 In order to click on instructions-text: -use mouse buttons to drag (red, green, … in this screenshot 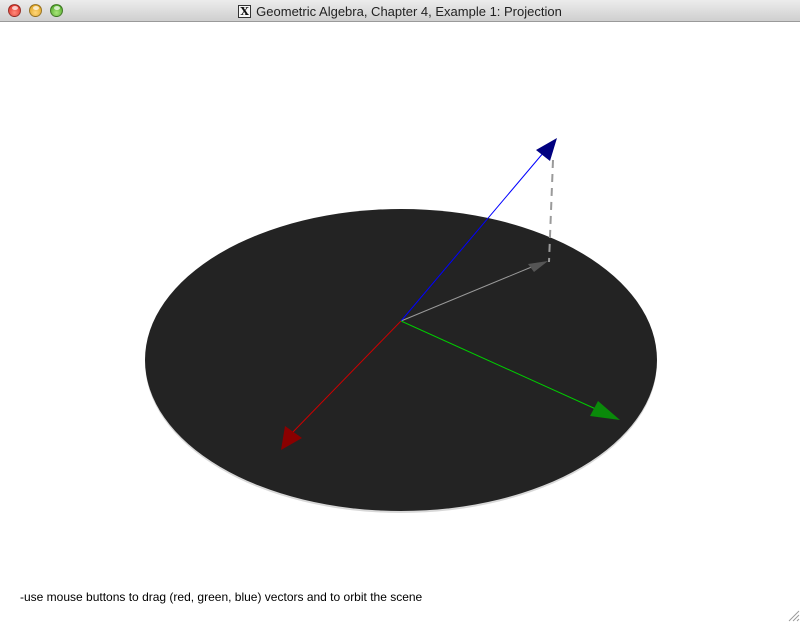, I will do `click(221, 597)`.